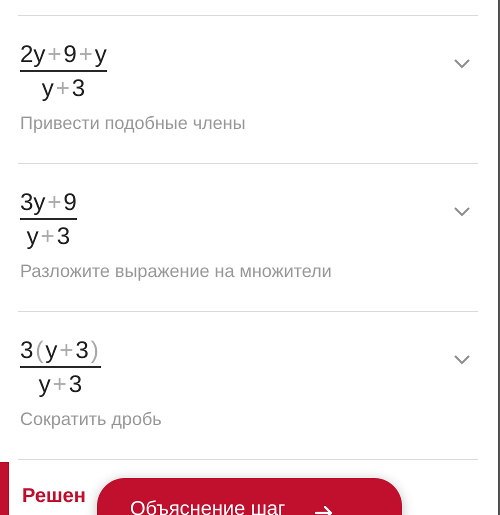  What do you see at coordinates (176, 271) in the screenshot?
I see `step-description: Разложите выражение на множители` at bounding box center [176, 271].